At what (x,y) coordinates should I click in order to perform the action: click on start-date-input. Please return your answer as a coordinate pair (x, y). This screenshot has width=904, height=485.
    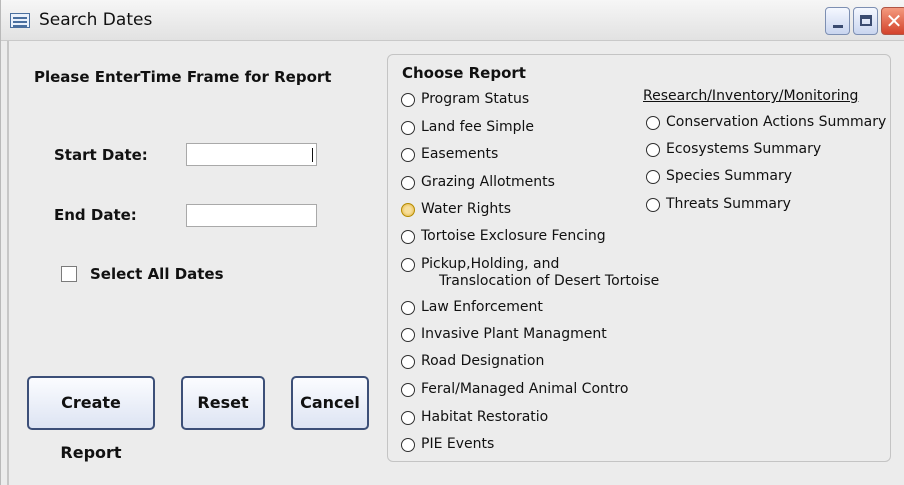
    Looking at the image, I should click on (251, 154).